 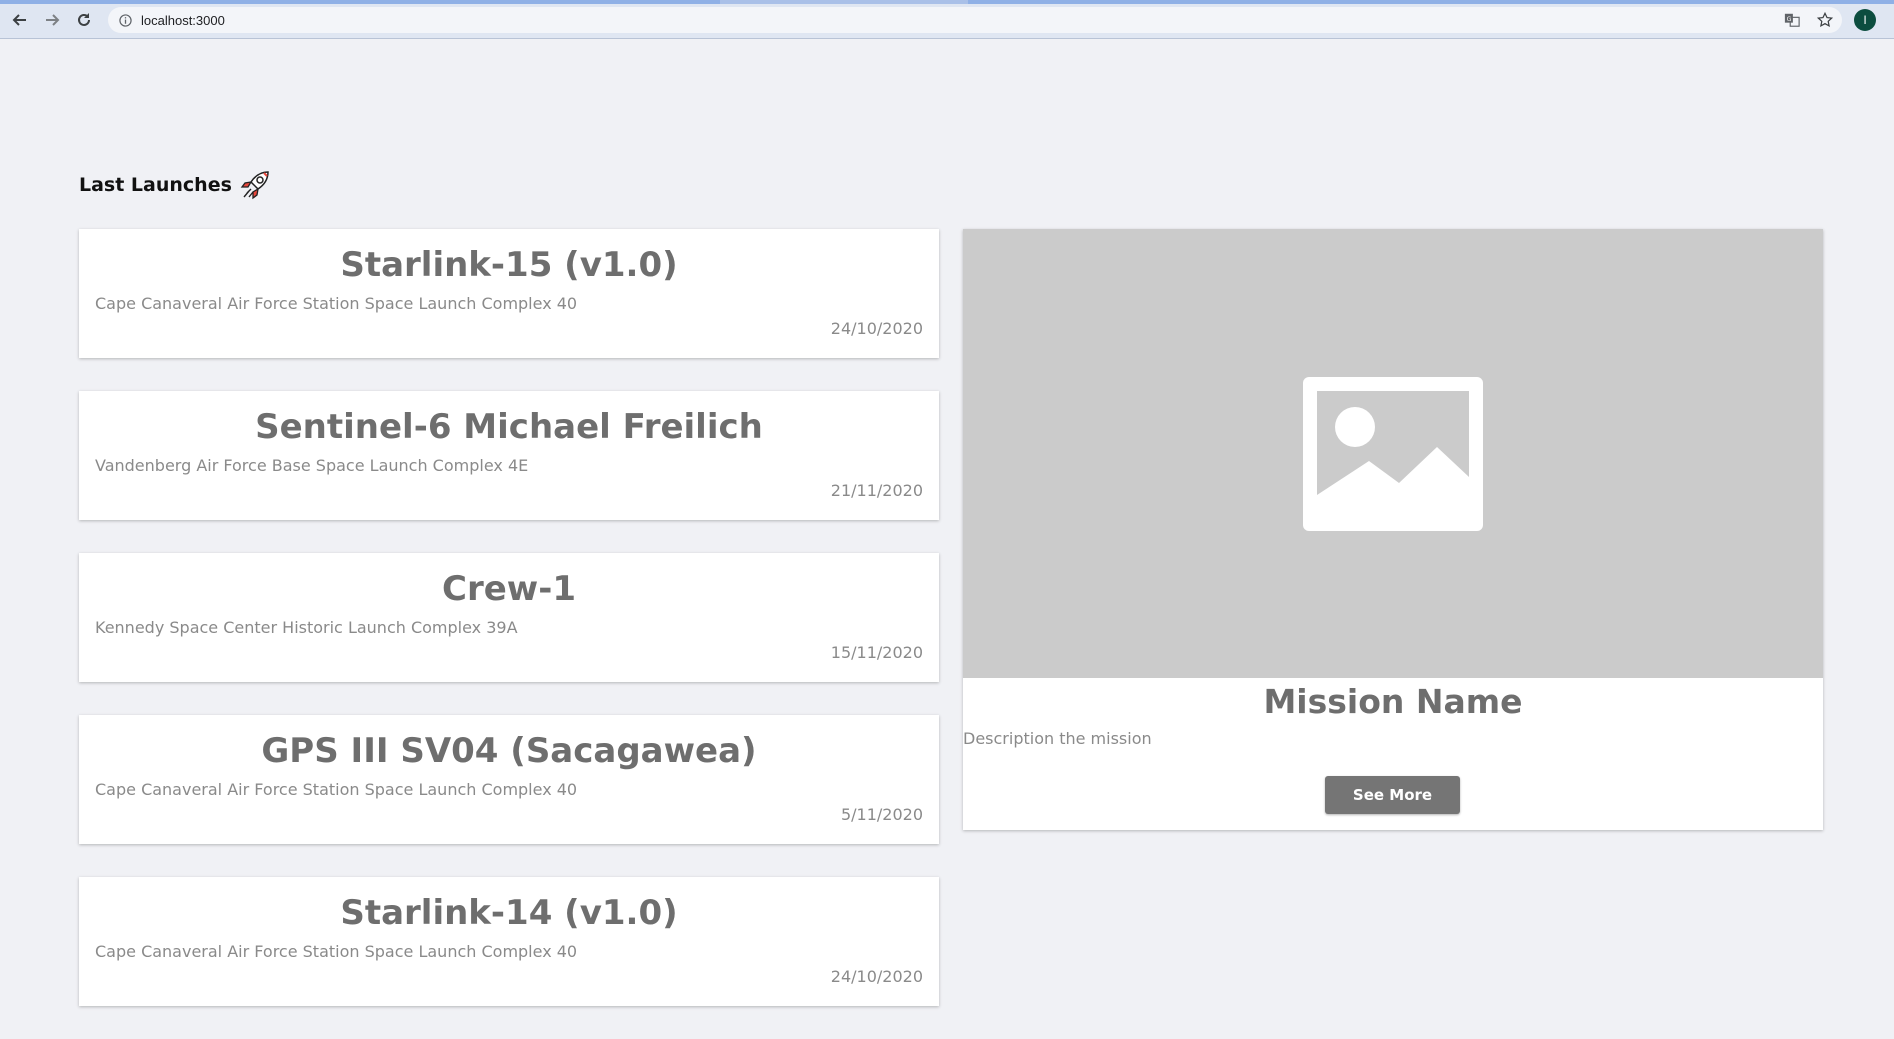 What do you see at coordinates (876, 490) in the screenshot?
I see `launch-date: 21/11/2020` at bounding box center [876, 490].